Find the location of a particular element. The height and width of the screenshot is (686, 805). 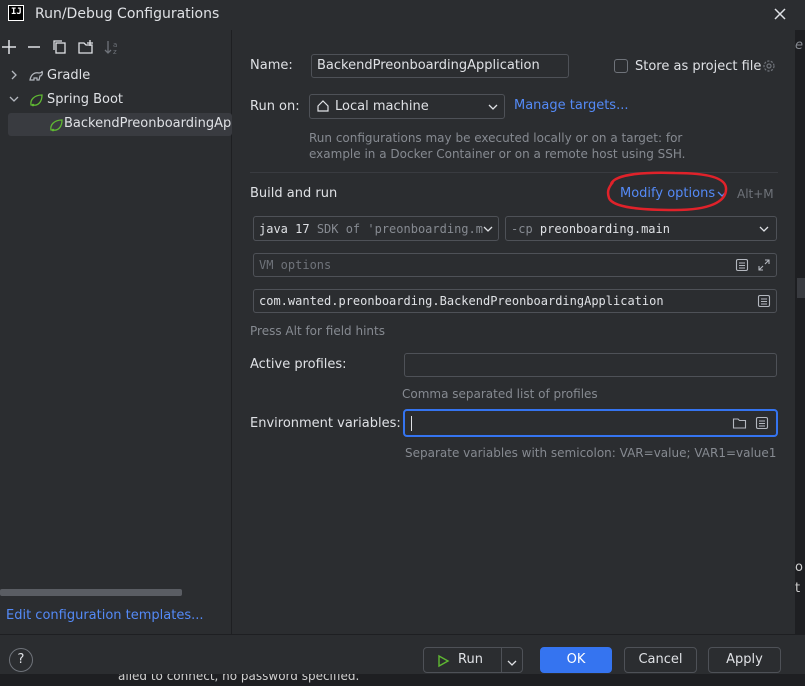

run-on-label: Run on: is located at coordinates (275, 106).